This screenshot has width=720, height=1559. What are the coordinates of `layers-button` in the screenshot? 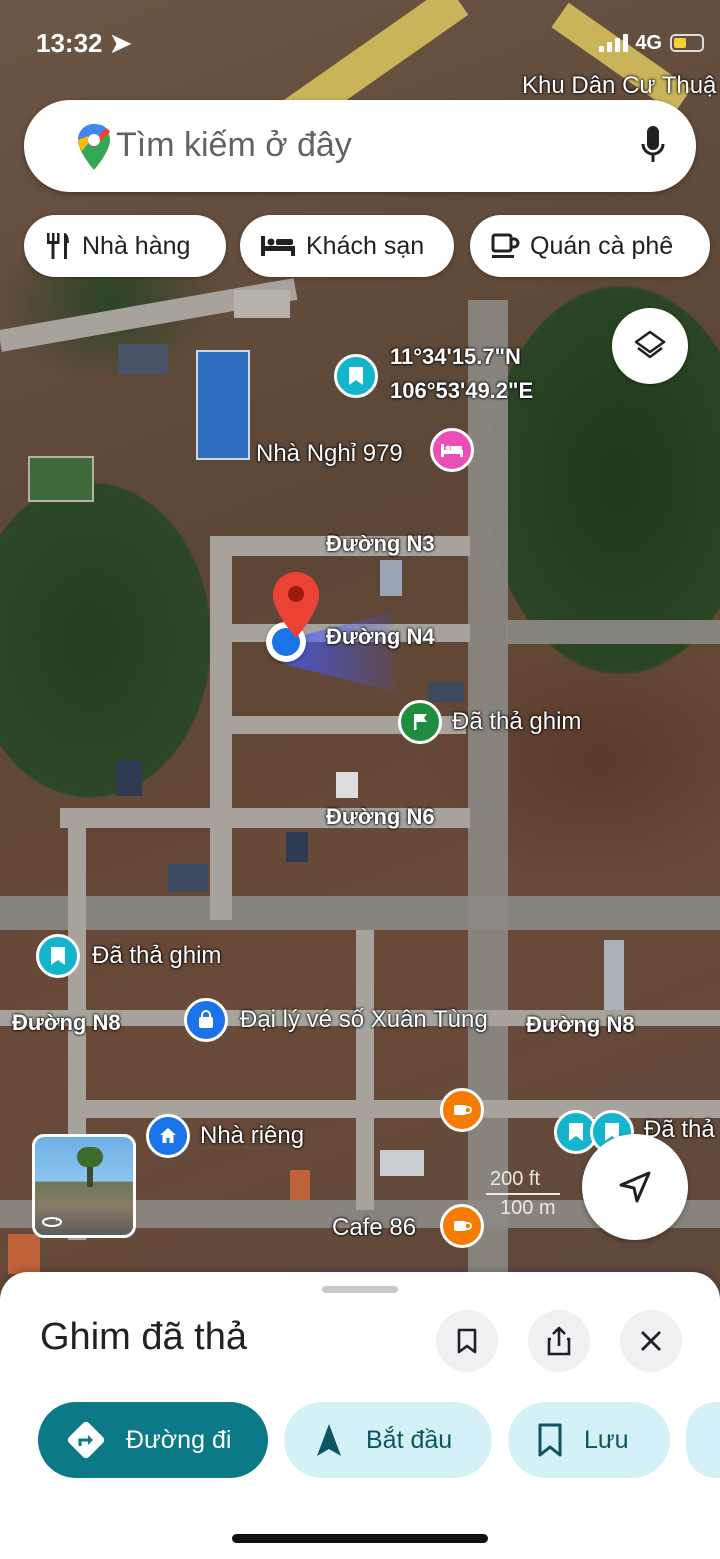 It's located at (650, 346).